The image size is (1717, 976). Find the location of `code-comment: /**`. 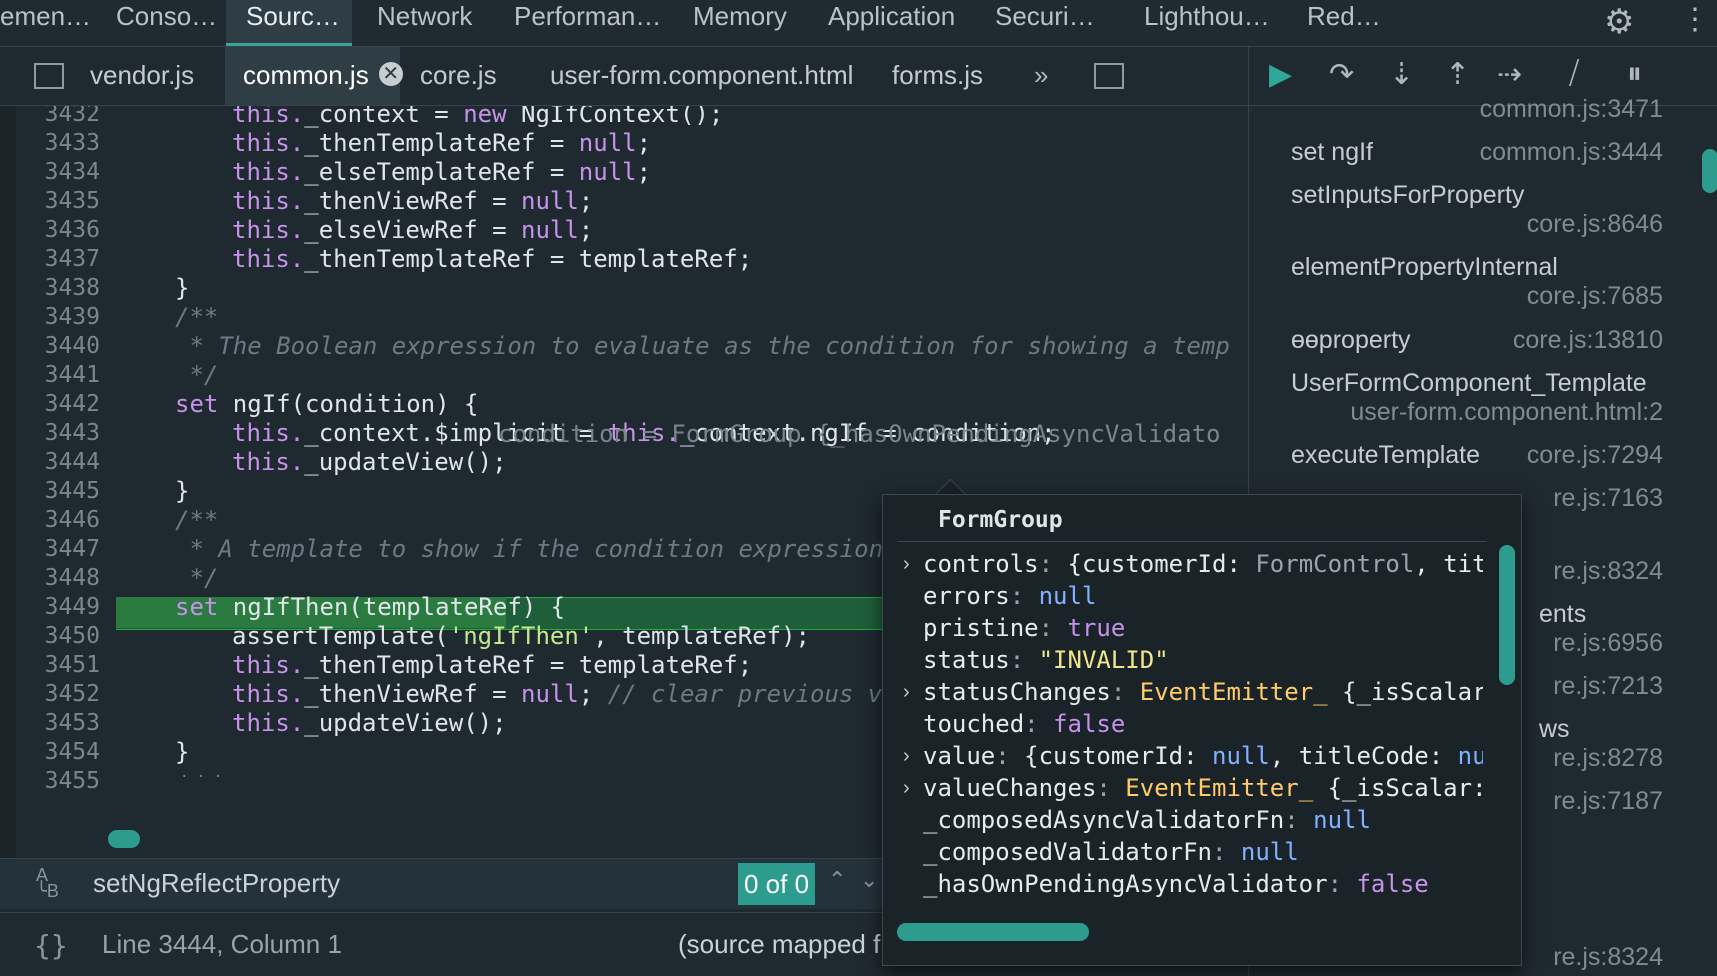

code-comment: /** is located at coordinates (197, 317).